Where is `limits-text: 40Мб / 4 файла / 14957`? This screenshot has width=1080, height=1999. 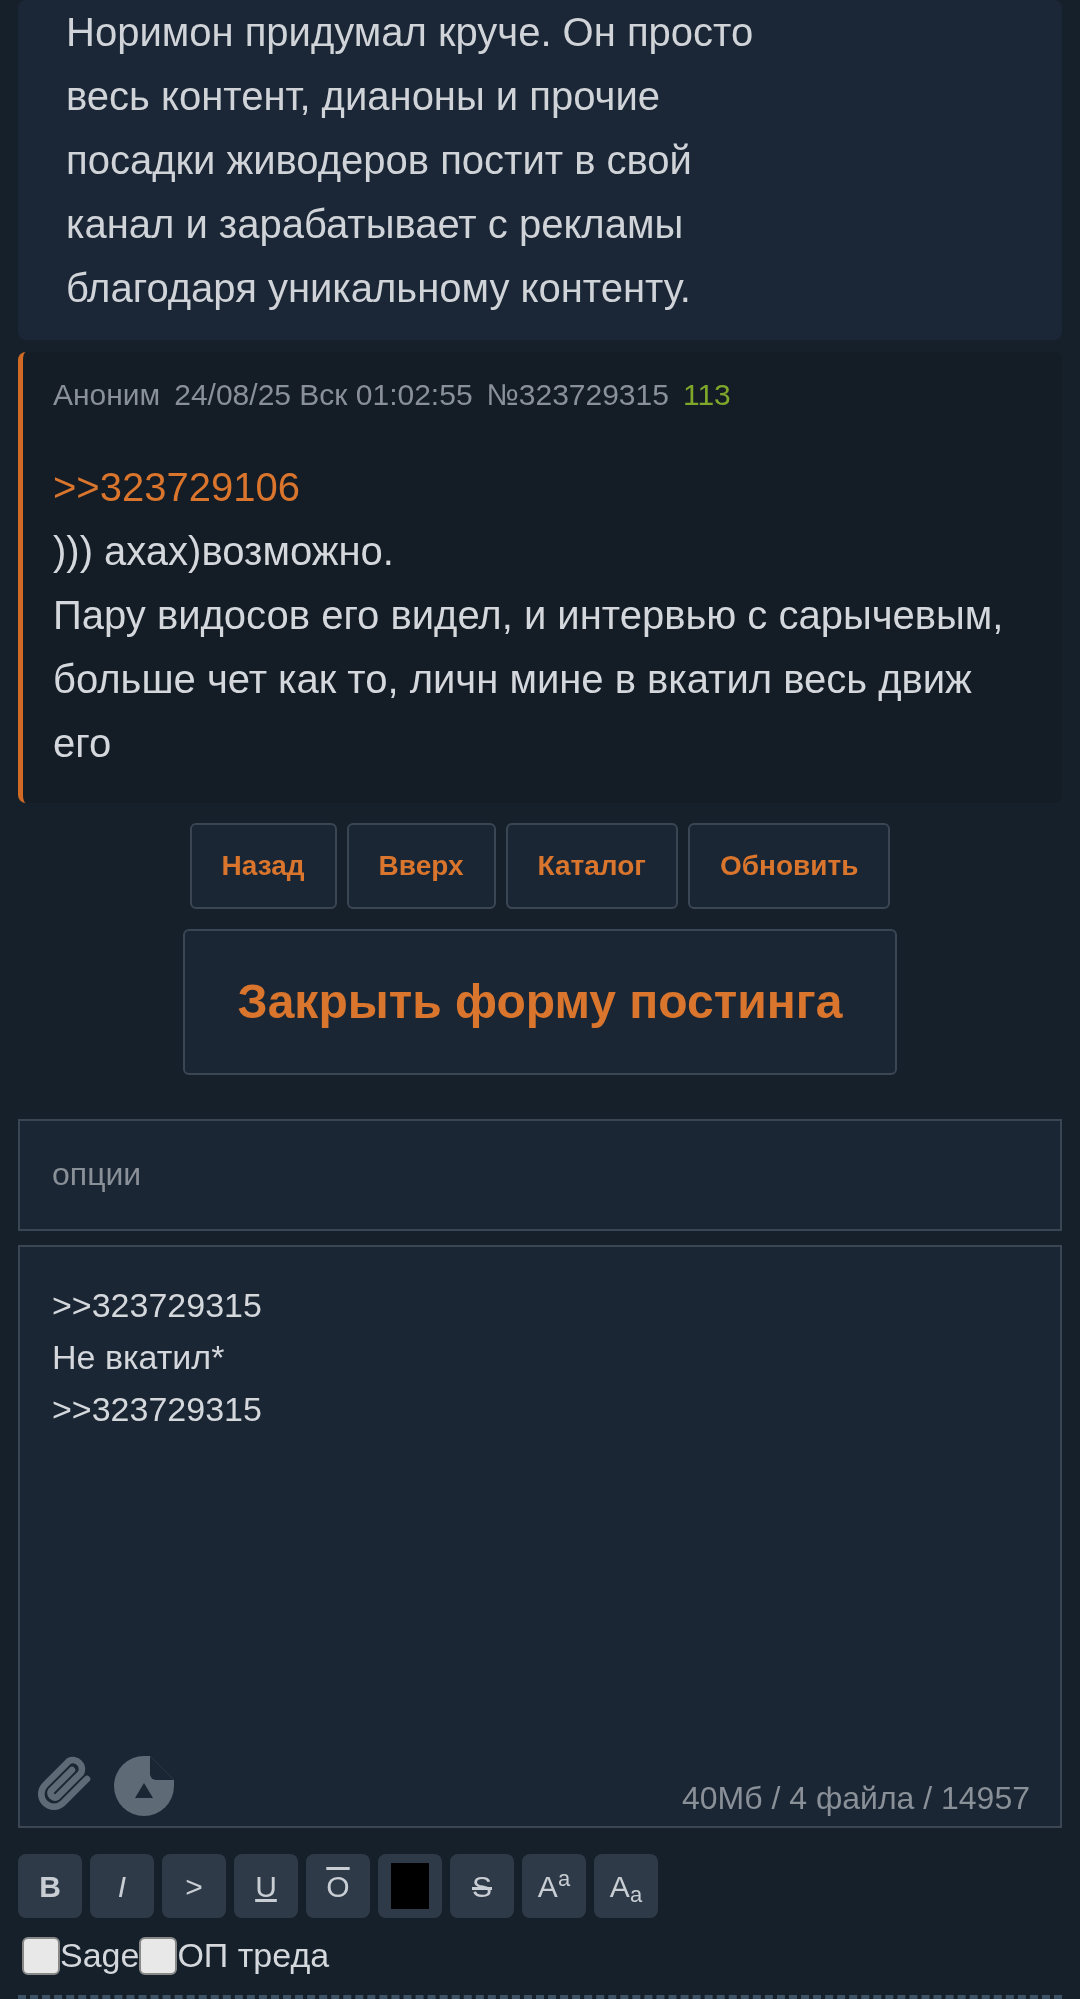
limits-text: 40Мб / 4 файла / 14957 is located at coordinates (855, 1798).